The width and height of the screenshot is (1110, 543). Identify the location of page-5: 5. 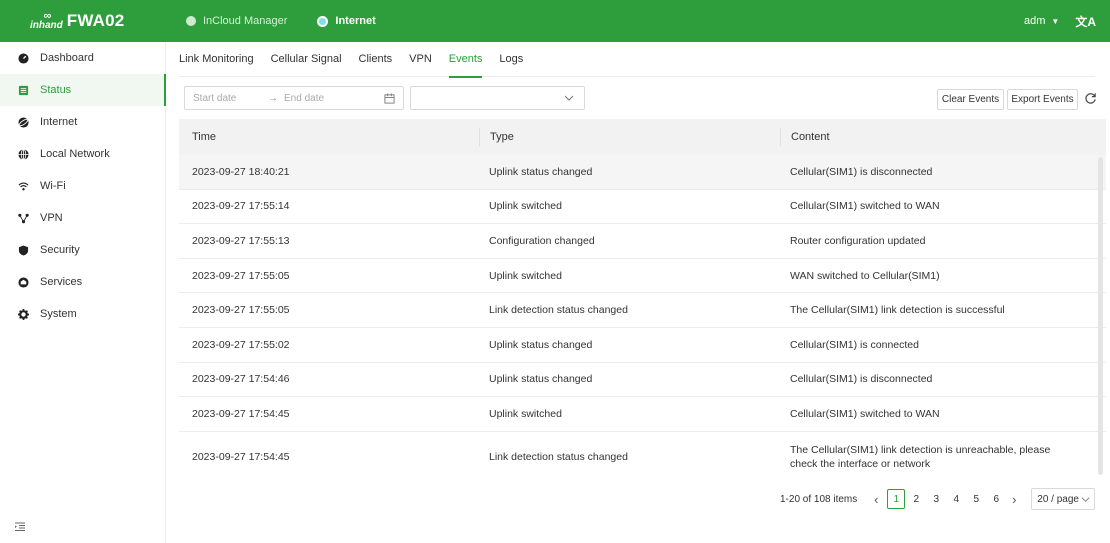
(976, 499).